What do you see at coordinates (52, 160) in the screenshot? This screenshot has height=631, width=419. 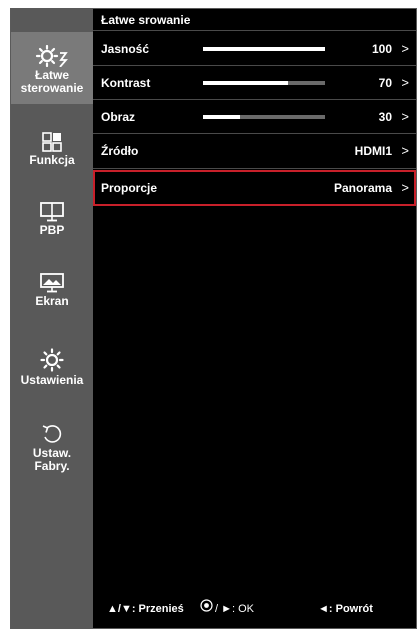 I see `sidebar-label-function: Funkcja` at bounding box center [52, 160].